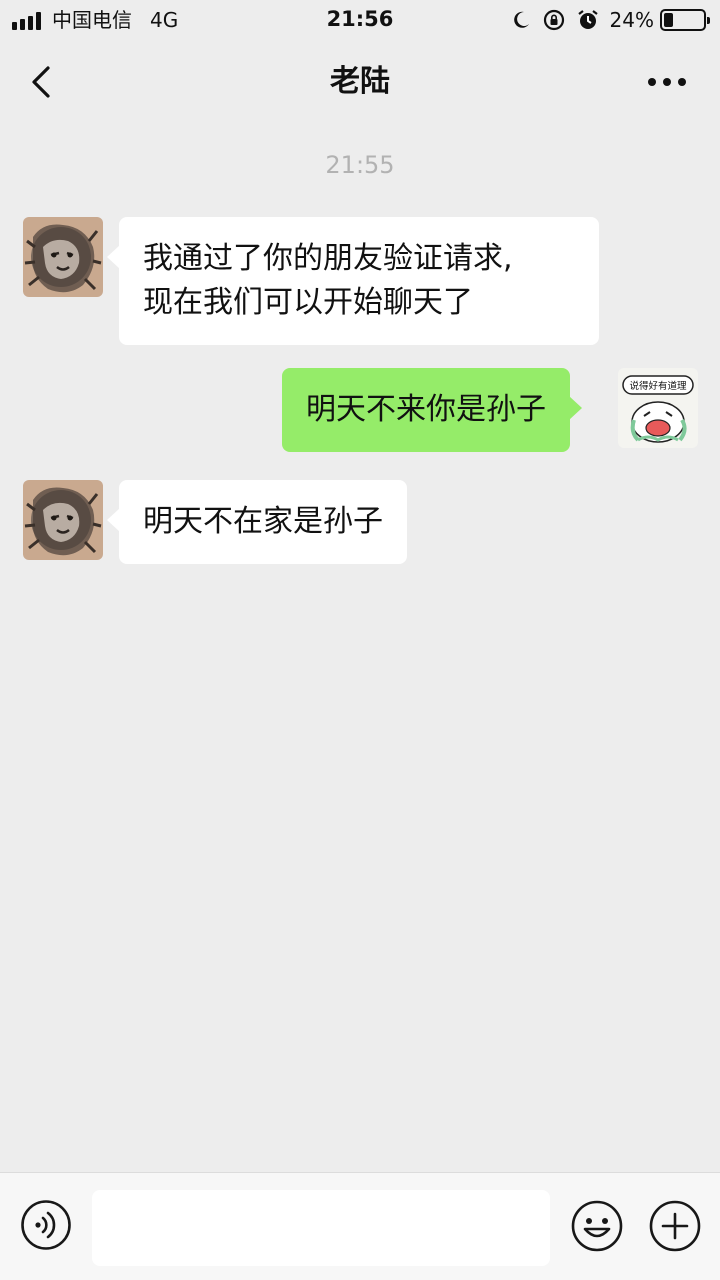 This screenshot has height=1280, width=720. I want to click on moon-icon, so click(521, 19).